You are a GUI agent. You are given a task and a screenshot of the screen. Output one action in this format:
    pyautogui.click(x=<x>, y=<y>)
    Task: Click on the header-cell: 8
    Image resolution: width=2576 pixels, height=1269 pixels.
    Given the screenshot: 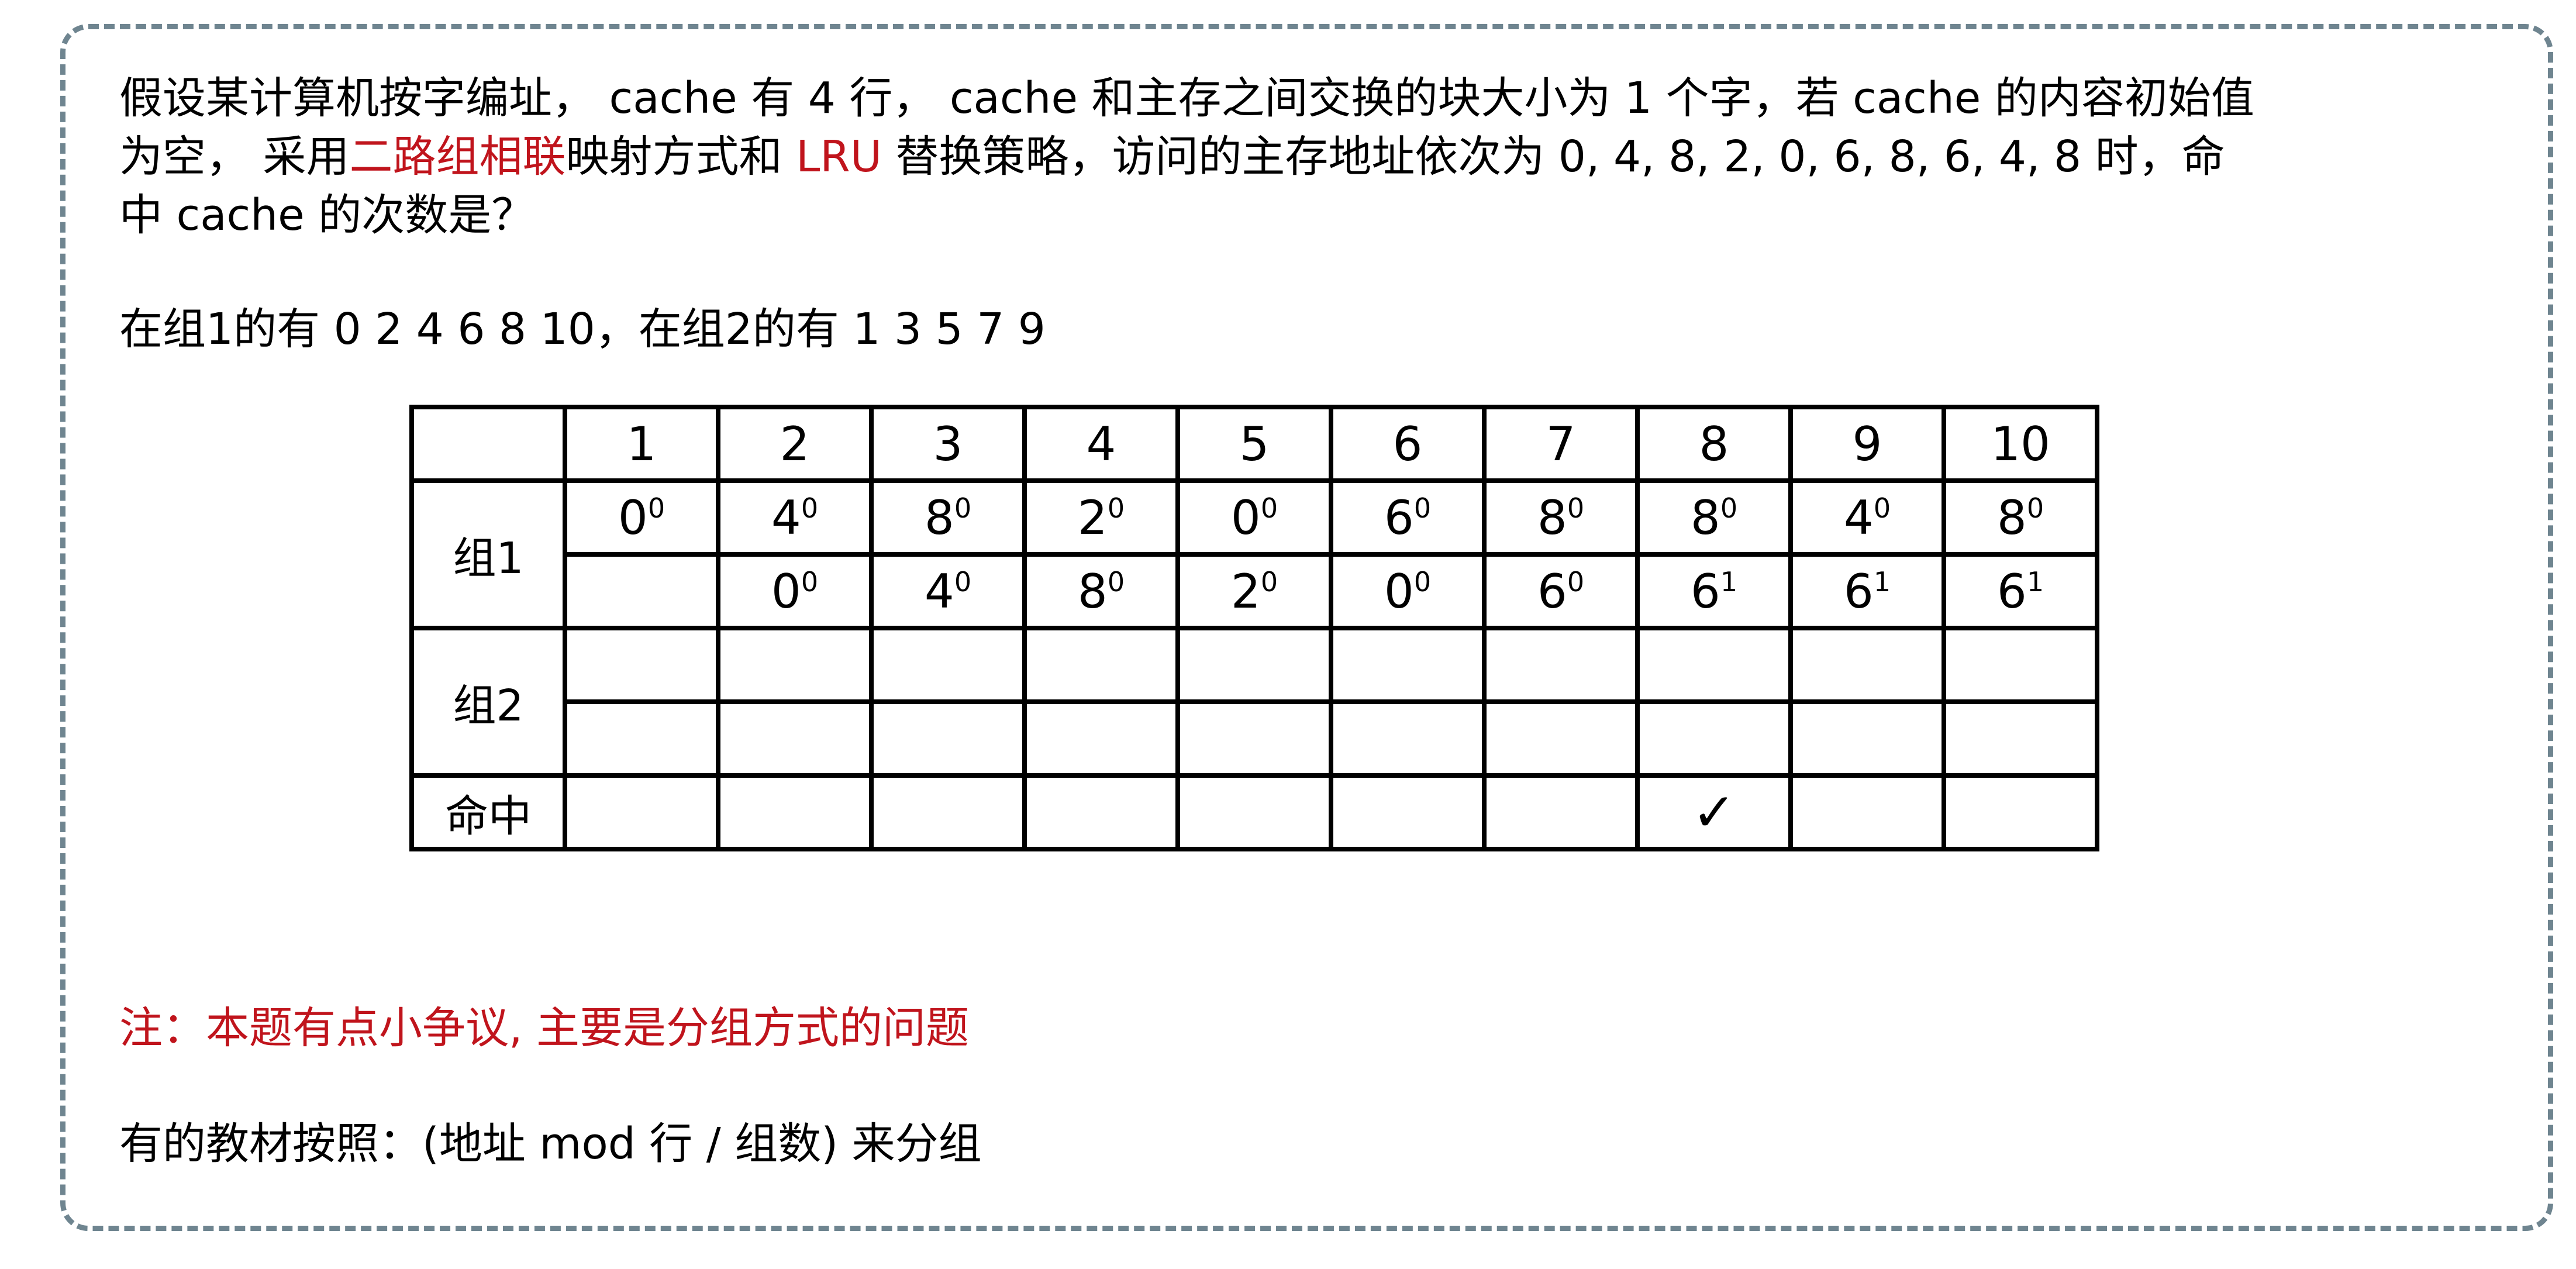 What is the action you would take?
    pyautogui.click(x=1714, y=444)
    